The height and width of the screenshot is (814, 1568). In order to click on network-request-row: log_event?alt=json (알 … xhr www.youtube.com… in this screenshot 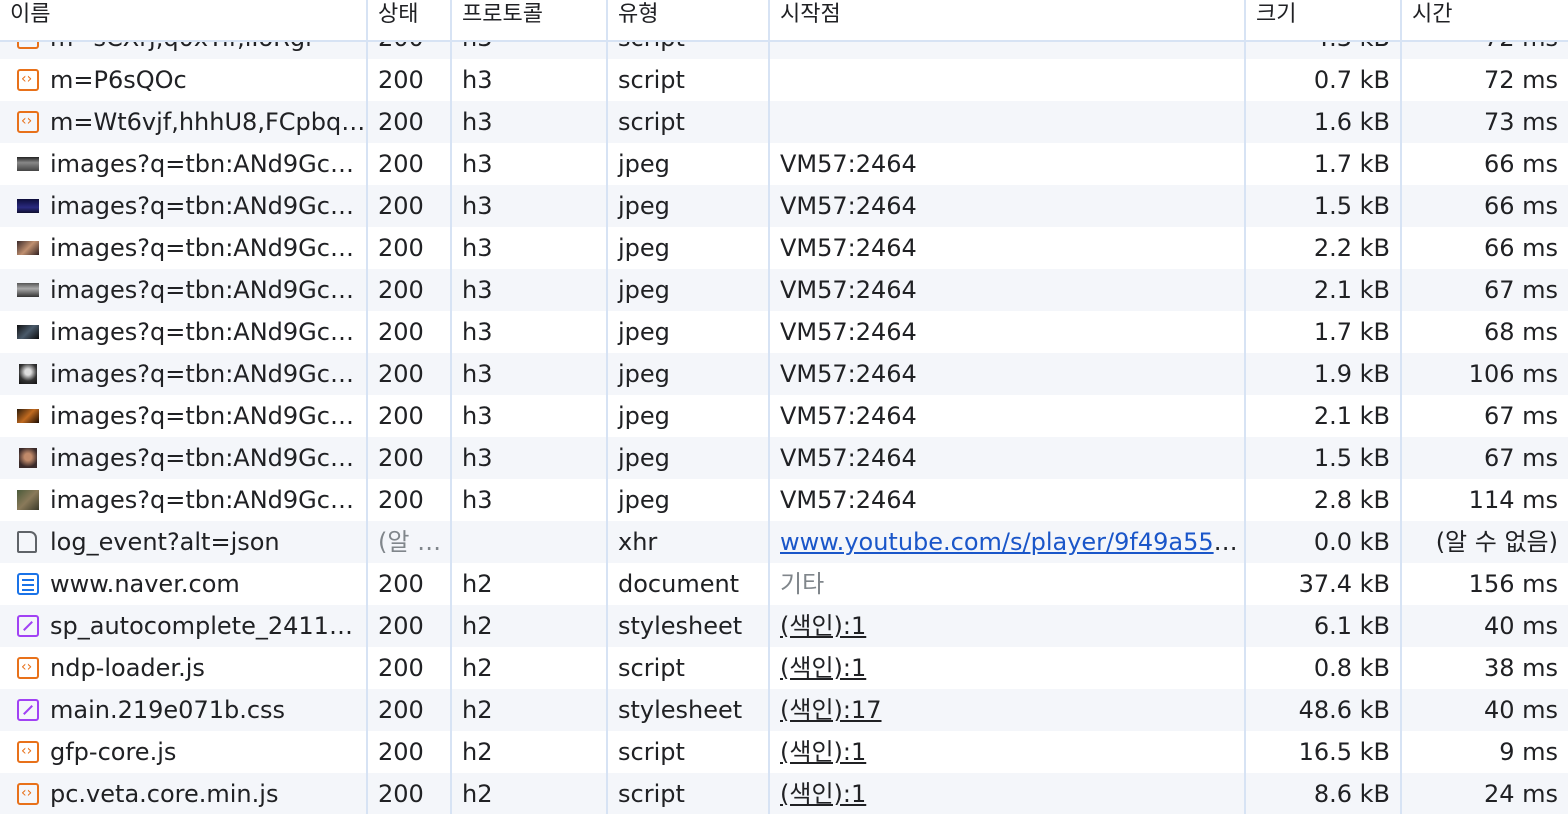, I will do `click(784, 542)`.